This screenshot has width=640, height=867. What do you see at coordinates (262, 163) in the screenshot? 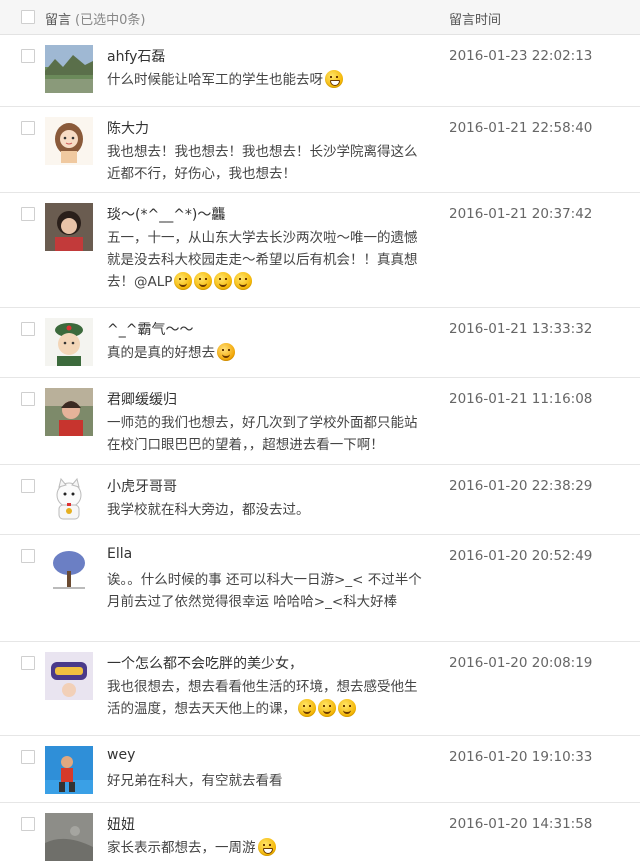
I see `comment-text: 我也想去！我也想去！我也想去！长沙学院离得这么近都不行，好伤心，我也想去！` at bounding box center [262, 163].